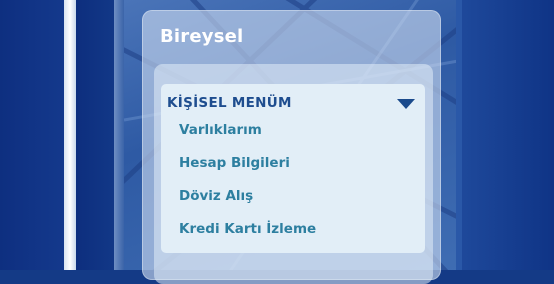 Image resolution: width=554 pixels, height=284 pixels. Describe the element at coordinates (293, 102) in the screenshot. I see `personal-menu-header: KİŞİSEL MENÜM` at that location.